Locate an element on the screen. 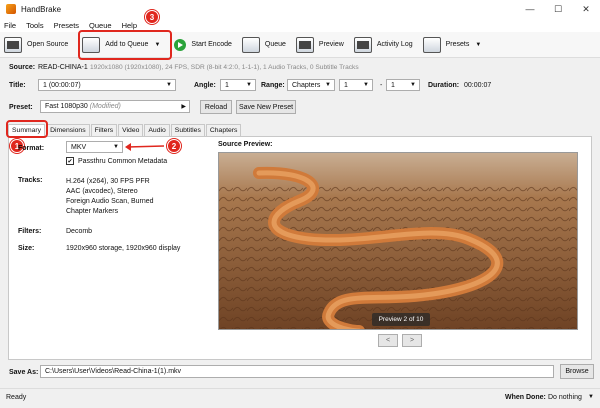  presets-chevron-down-icon: ▼ is located at coordinates (478, 44).